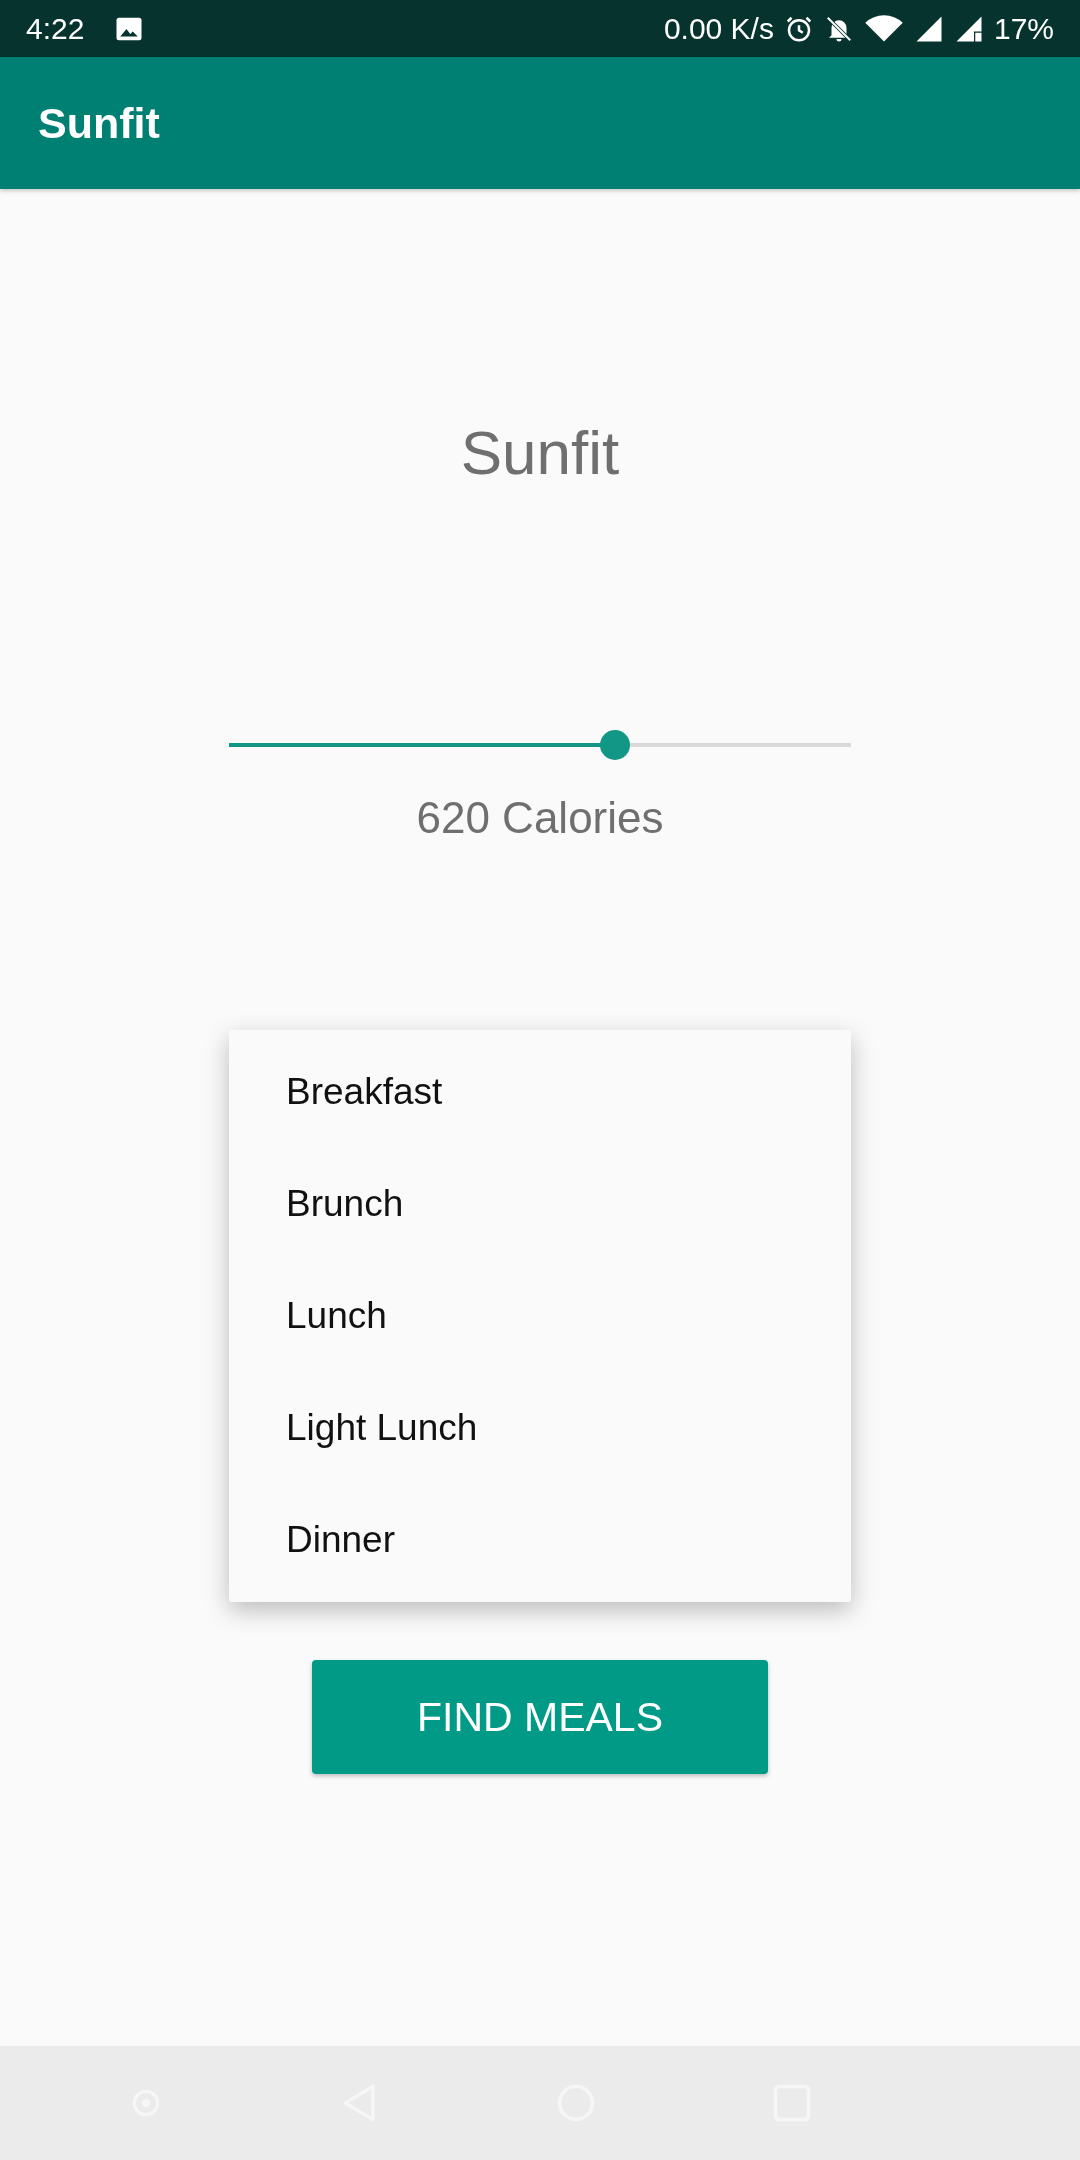 Image resolution: width=1080 pixels, height=2160 pixels. I want to click on app-heading: Sunfit, so click(540, 452).